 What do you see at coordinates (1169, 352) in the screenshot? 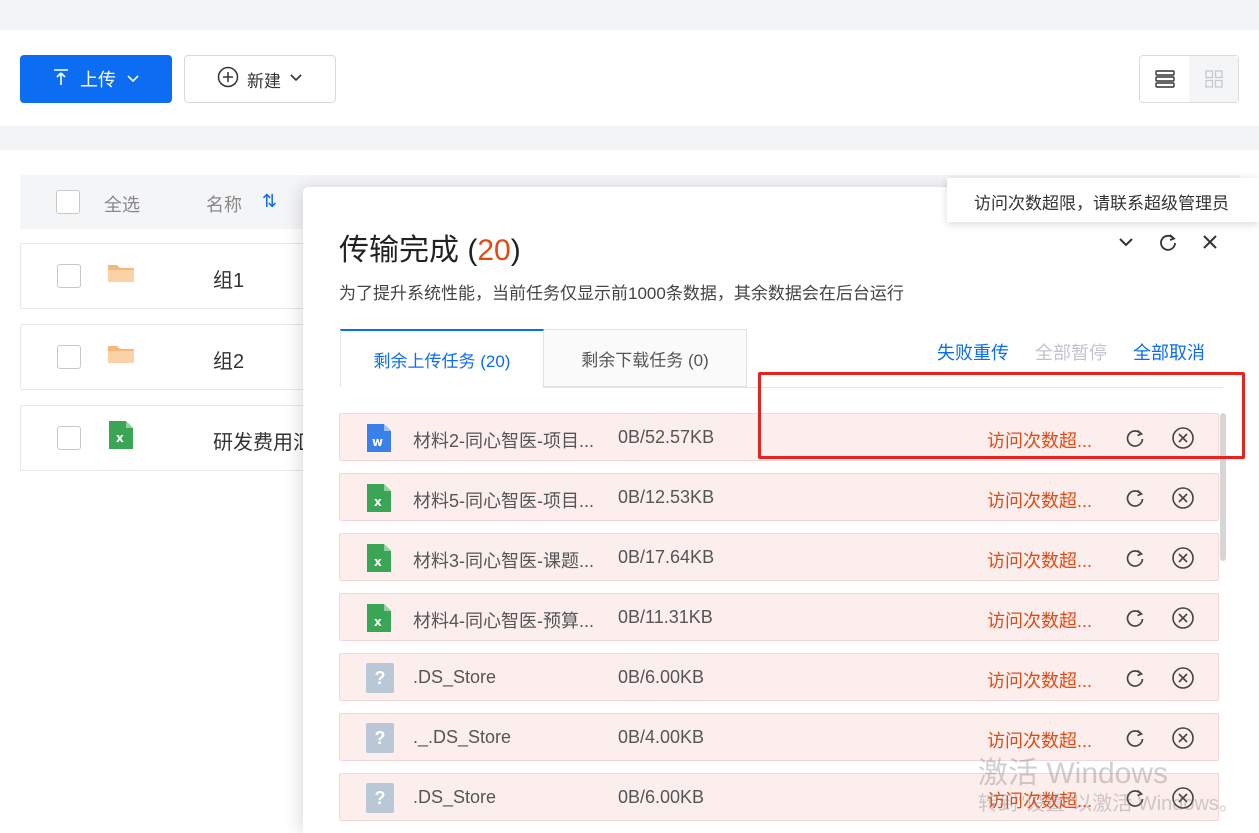
I see `cancel-all-button: 全部取消` at bounding box center [1169, 352].